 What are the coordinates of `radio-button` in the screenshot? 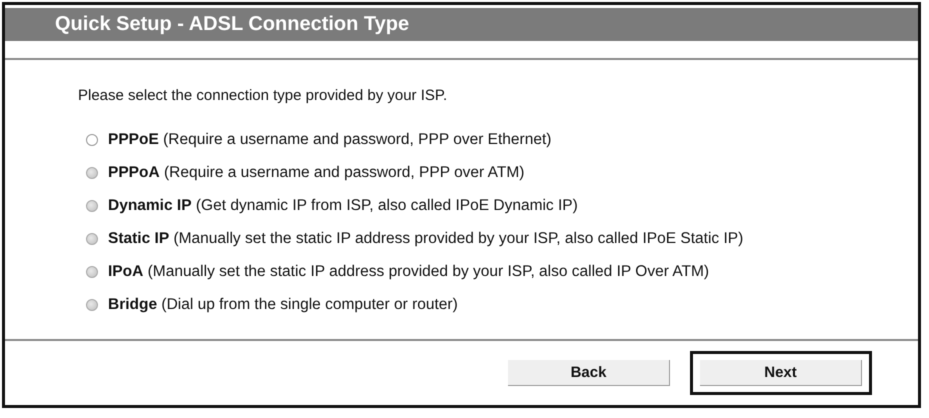 It's located at (92, 140).